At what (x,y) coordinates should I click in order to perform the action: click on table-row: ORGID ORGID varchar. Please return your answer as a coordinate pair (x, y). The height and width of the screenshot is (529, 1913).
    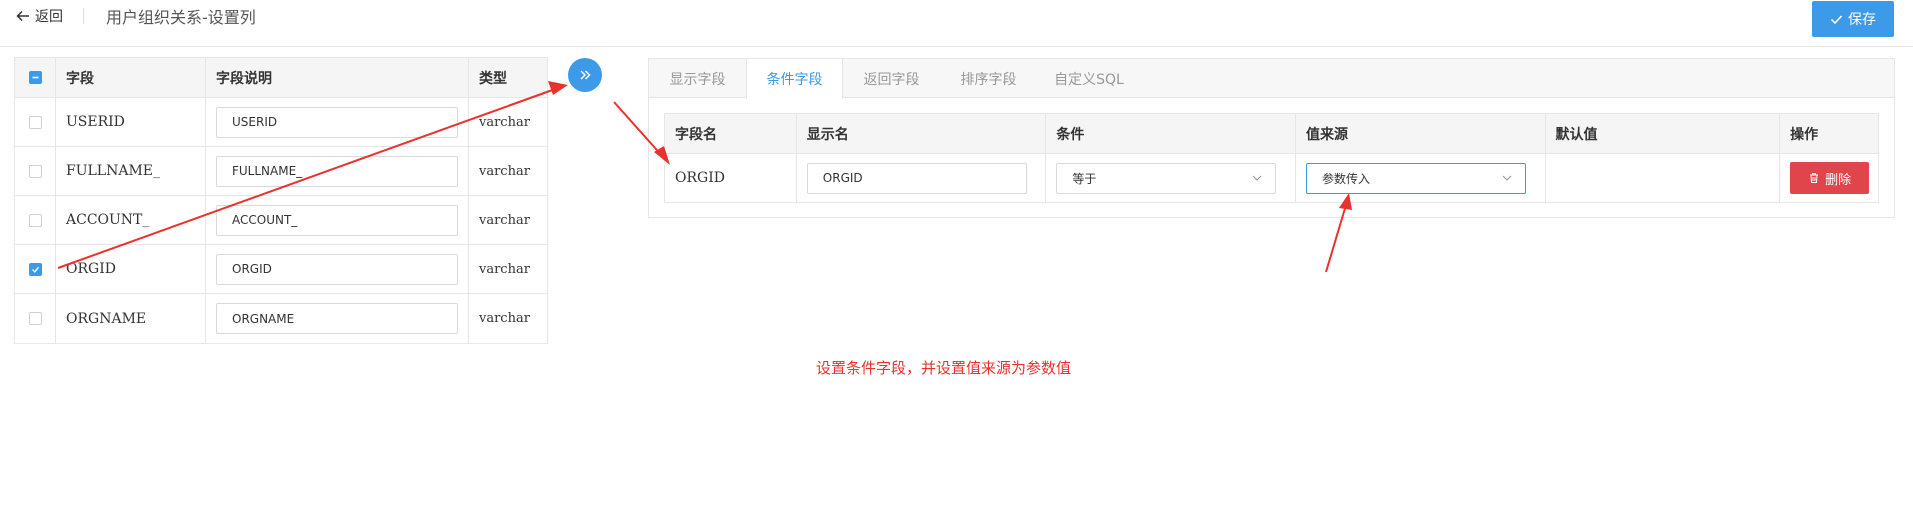
    Looking at the image, I should click on (281, 269).